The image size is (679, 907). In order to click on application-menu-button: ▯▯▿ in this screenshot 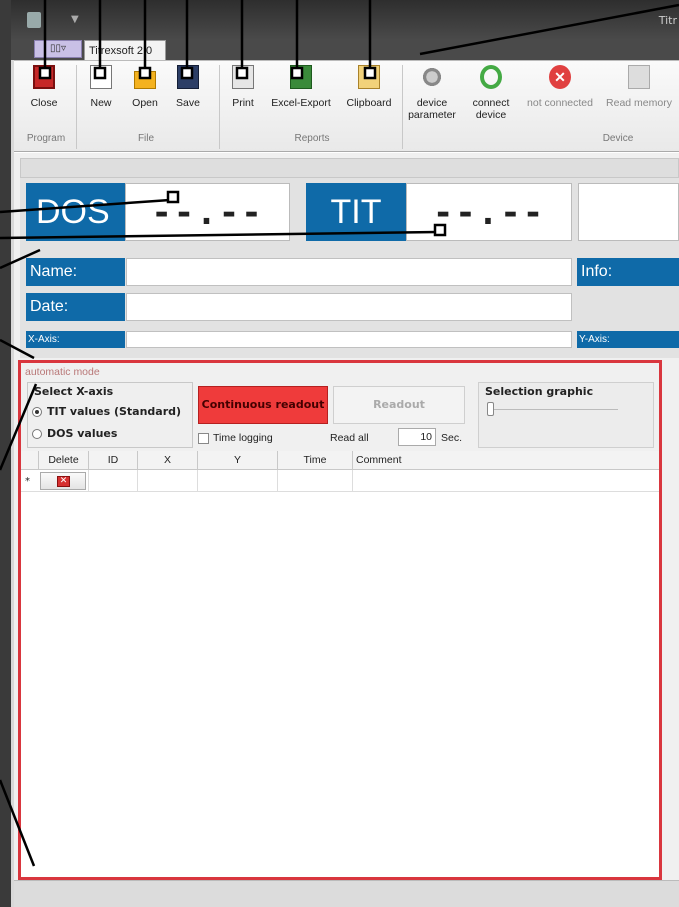, I will do `click(58, 49)`.